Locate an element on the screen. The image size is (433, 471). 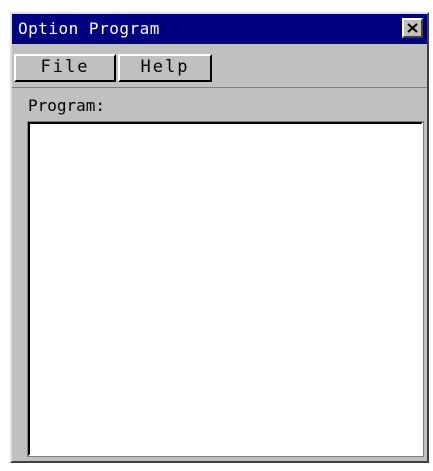
program-label: Program: is located at coordinates (67, 105).